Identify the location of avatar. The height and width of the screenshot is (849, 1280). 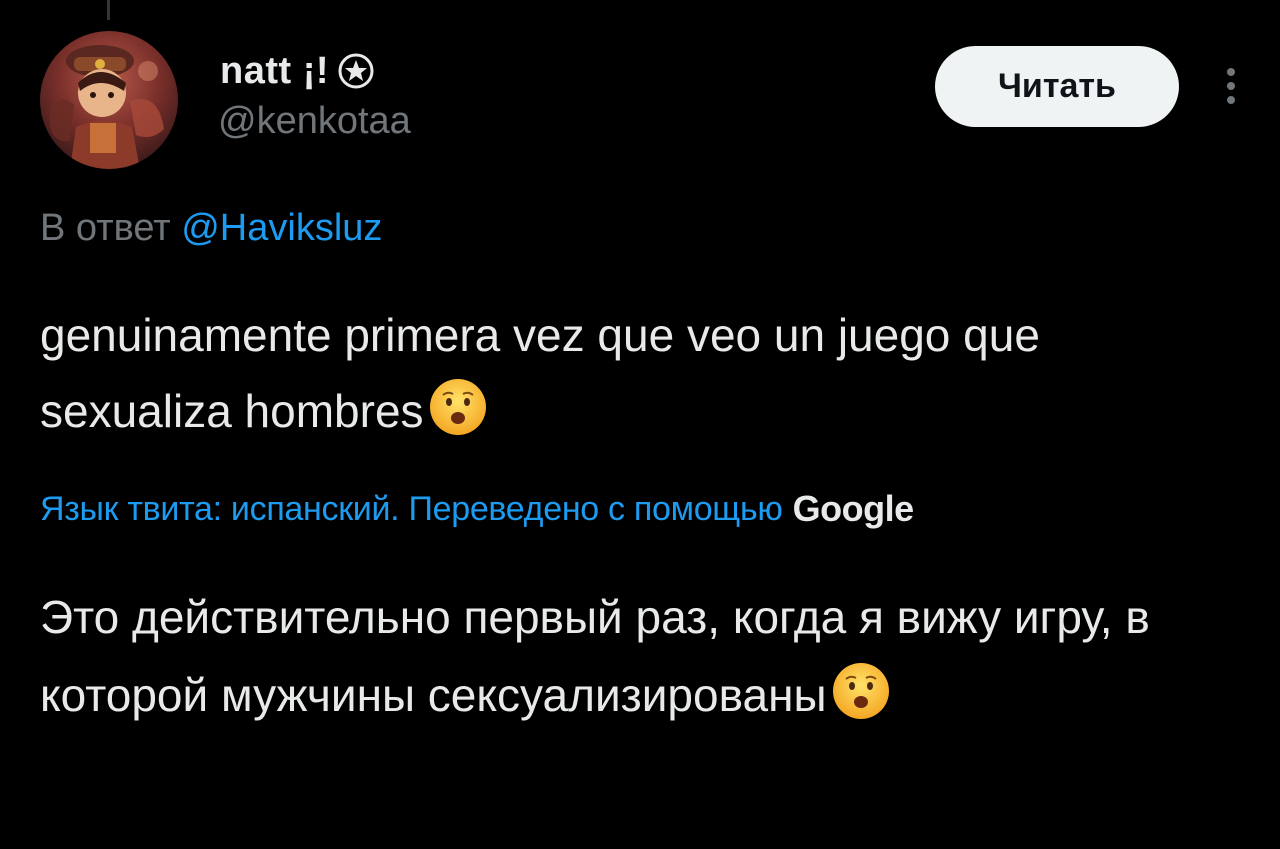
(109, 100).